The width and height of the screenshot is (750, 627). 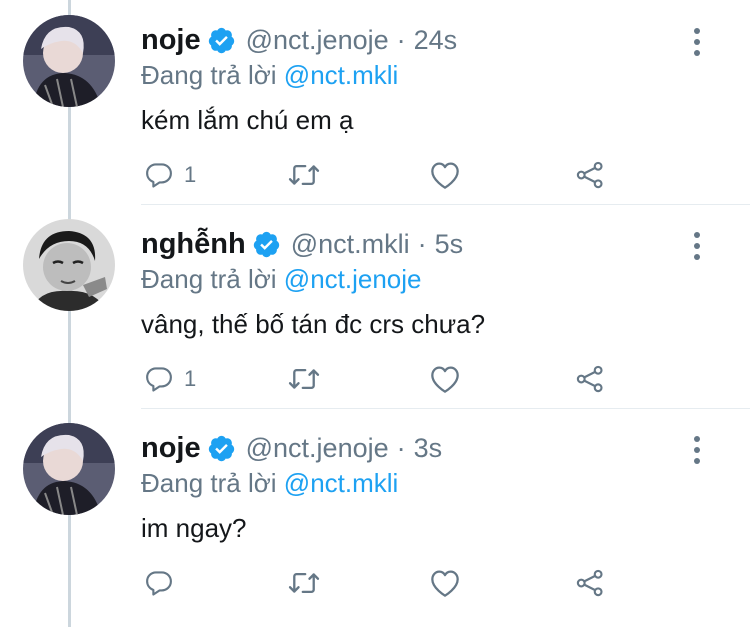 I want to click on replying-to: Đang trả lời @nct.jenoje, so click(x=281, y=279).